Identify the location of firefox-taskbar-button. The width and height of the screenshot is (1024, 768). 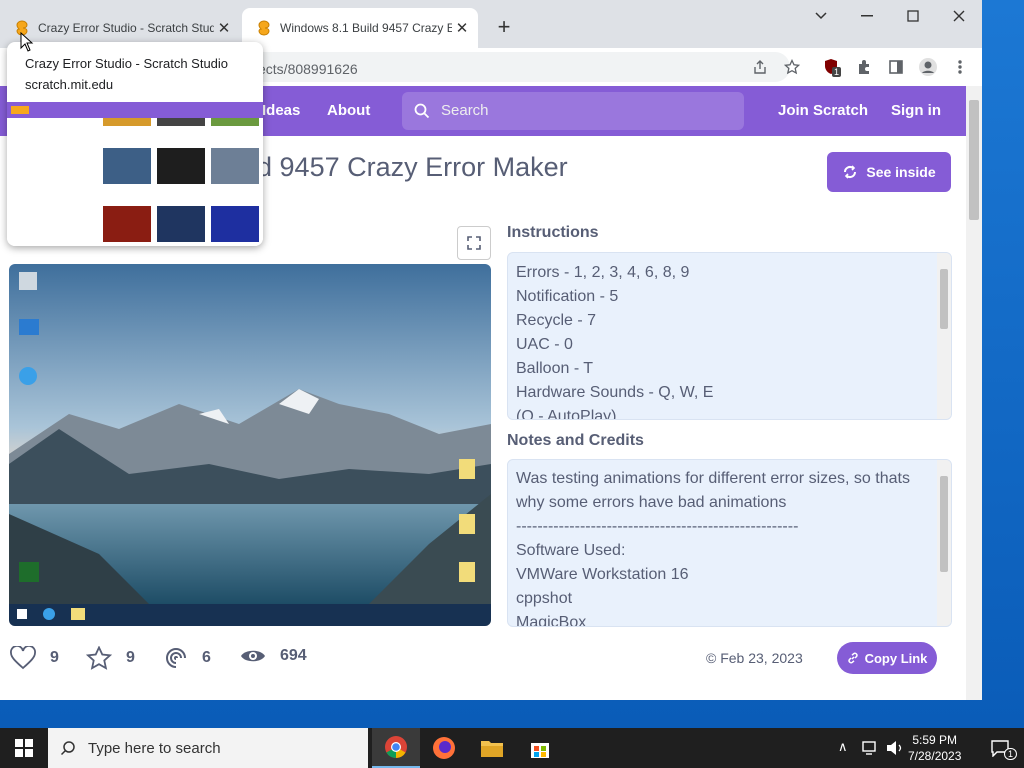
(444, 748).